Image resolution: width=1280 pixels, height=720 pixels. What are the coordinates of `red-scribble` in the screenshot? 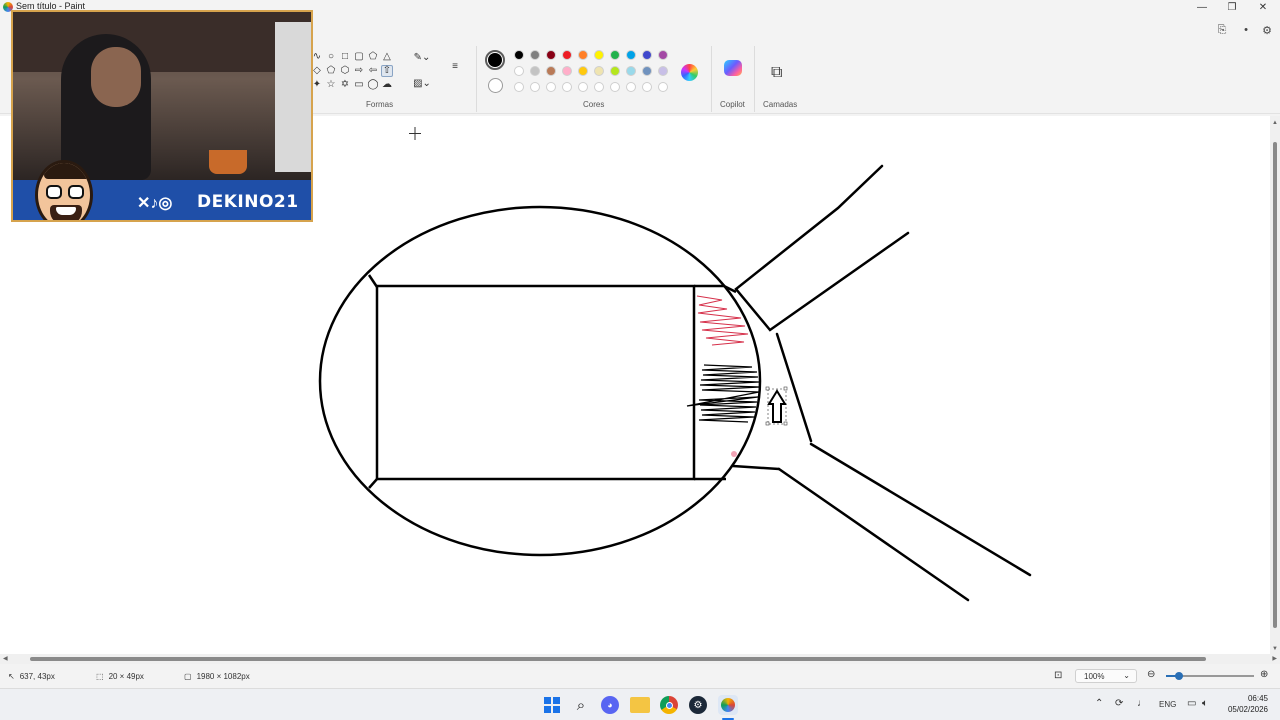 It's located at (722, 320).